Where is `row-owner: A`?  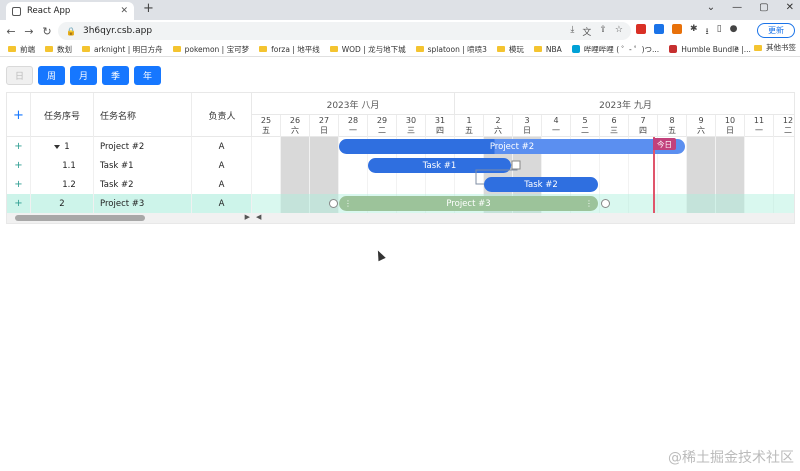
row-owner: A is located at coordinates (222, 165).